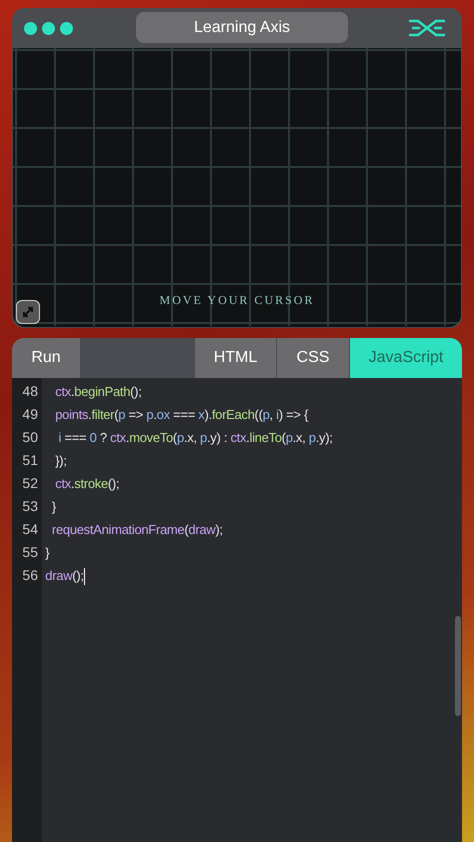 The height and width of the screenshot is (842, 474). What do you see at coordinates (30, 575) in the screenshot?
I see `line-number: 56` at bounding box center [30, 575].